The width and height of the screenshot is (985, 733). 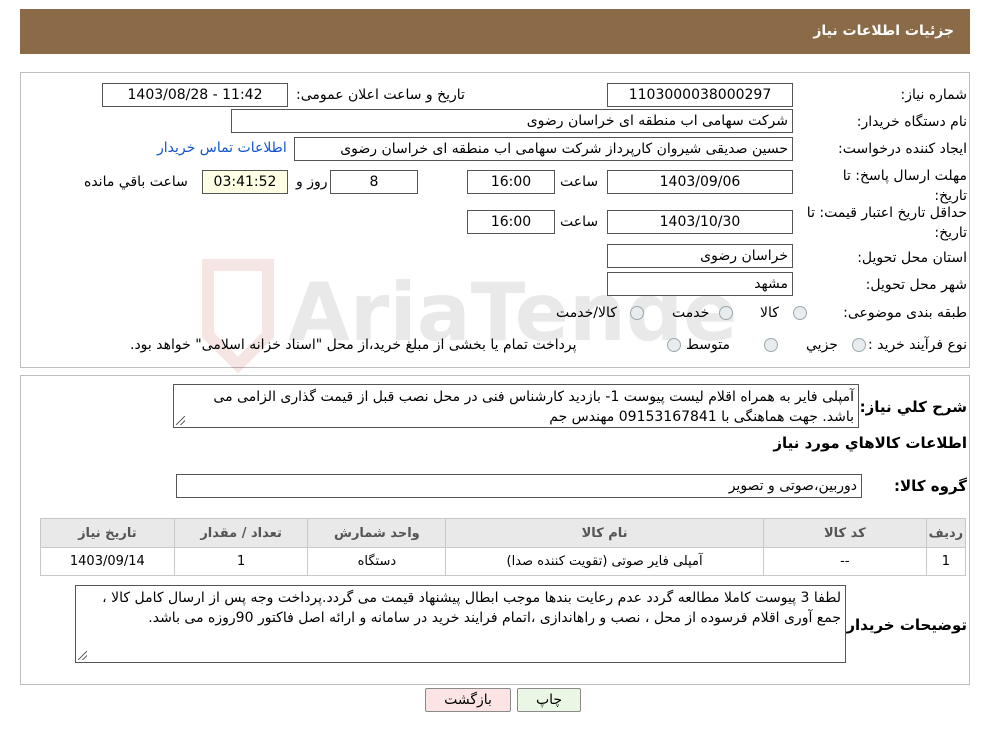 What do you see at coordinates (700, 182) in the screenshot?
I see `deadline-date-field: 1403/09/06` at bounding box center [700, 182].